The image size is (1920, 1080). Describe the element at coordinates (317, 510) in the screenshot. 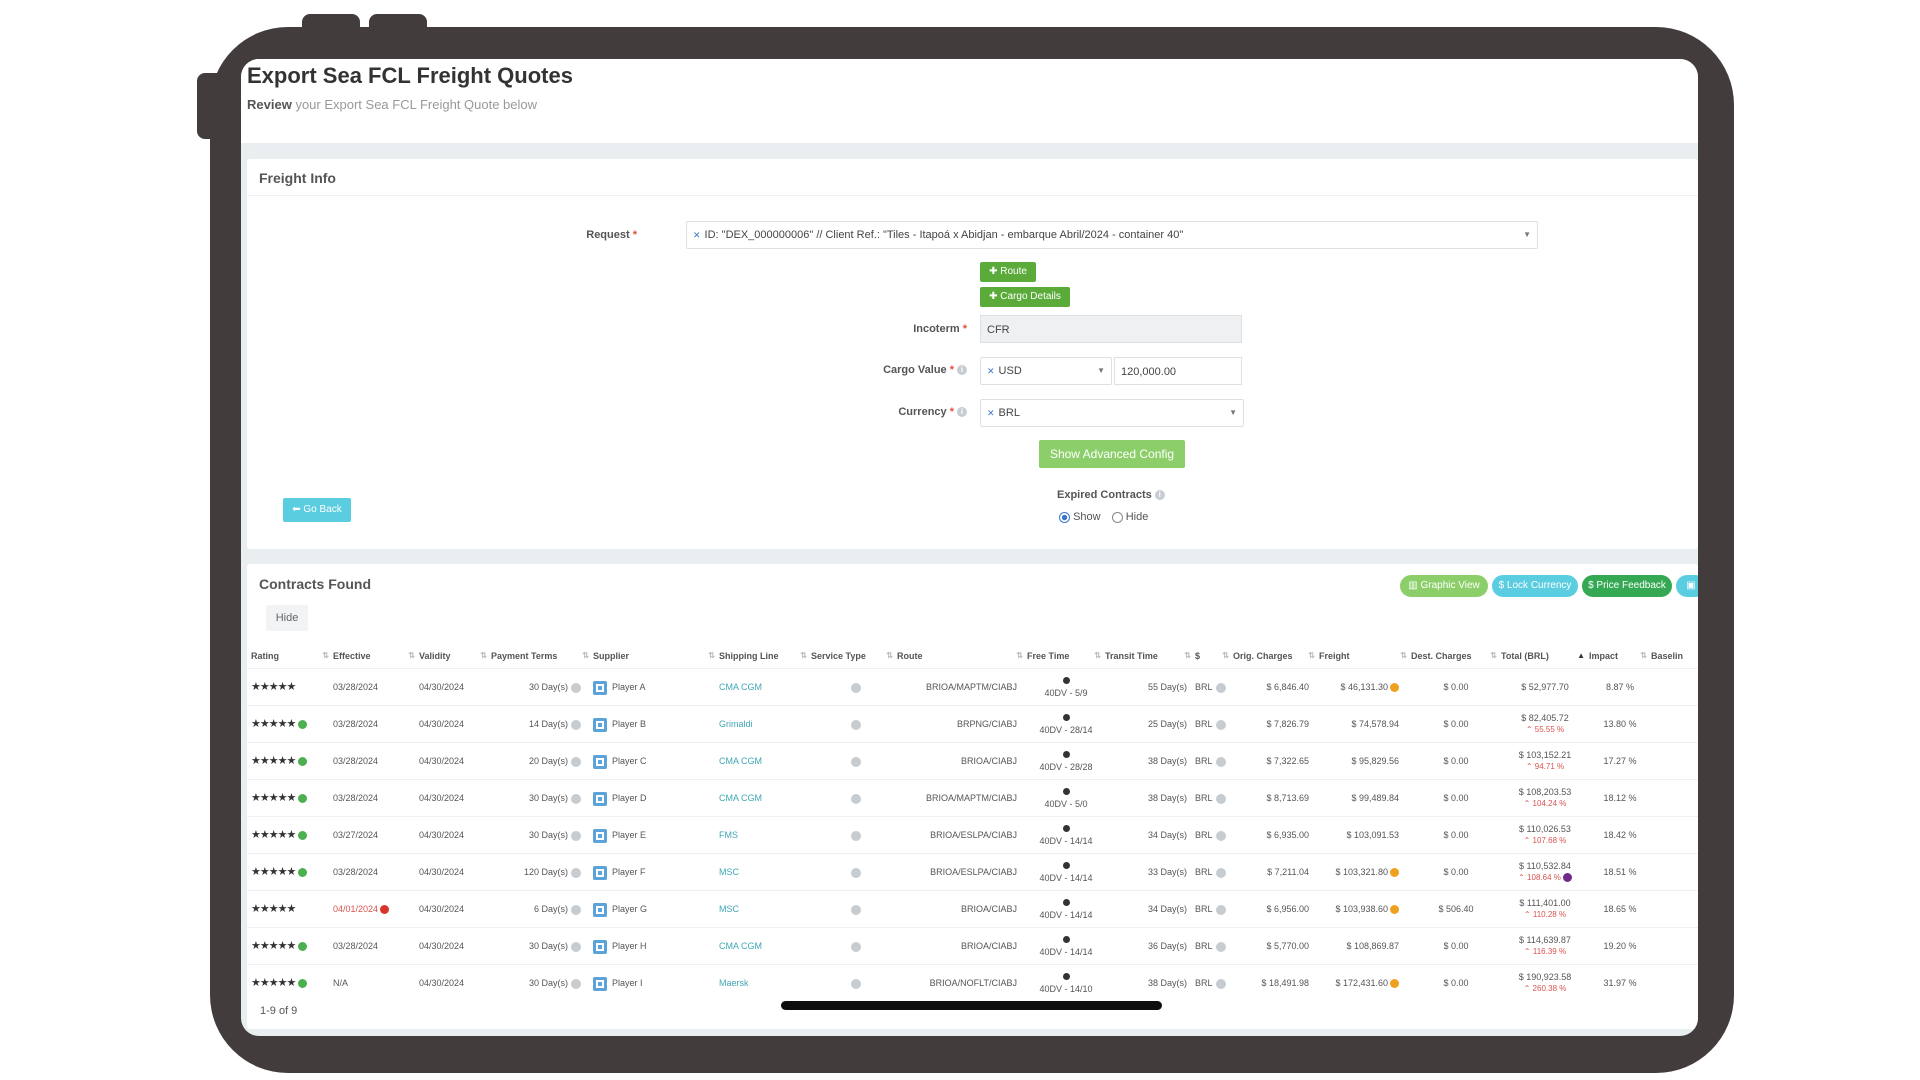

I see `go-back-button: ⬅ Go Back` at that location.